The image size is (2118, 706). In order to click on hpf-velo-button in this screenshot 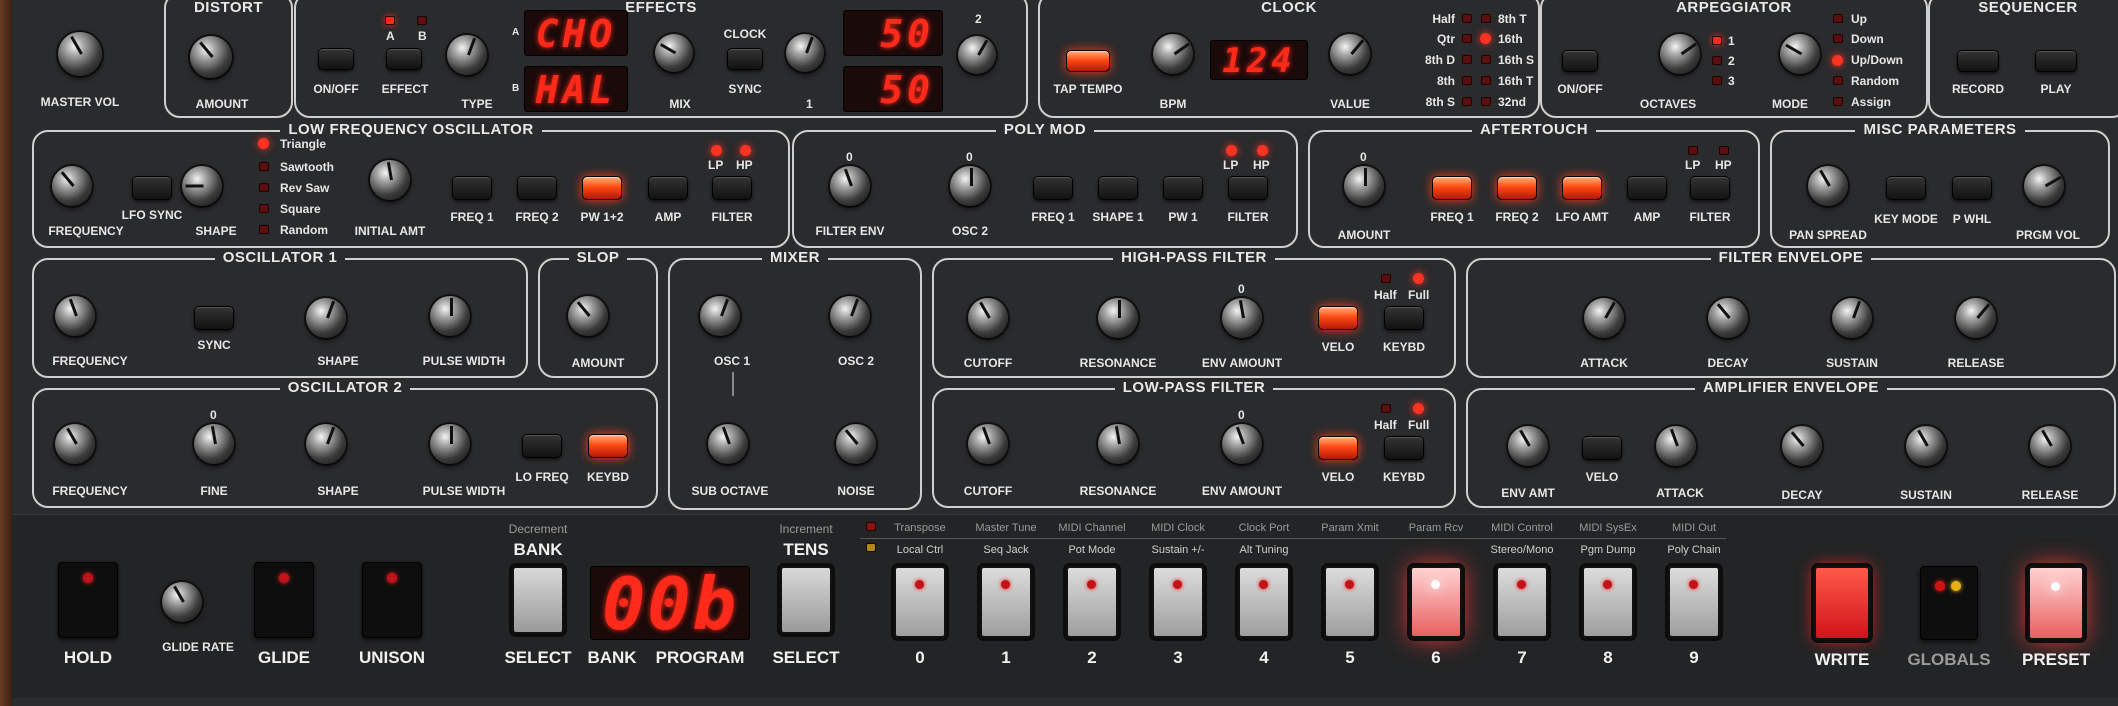, I will do `click(1338, 318)`.